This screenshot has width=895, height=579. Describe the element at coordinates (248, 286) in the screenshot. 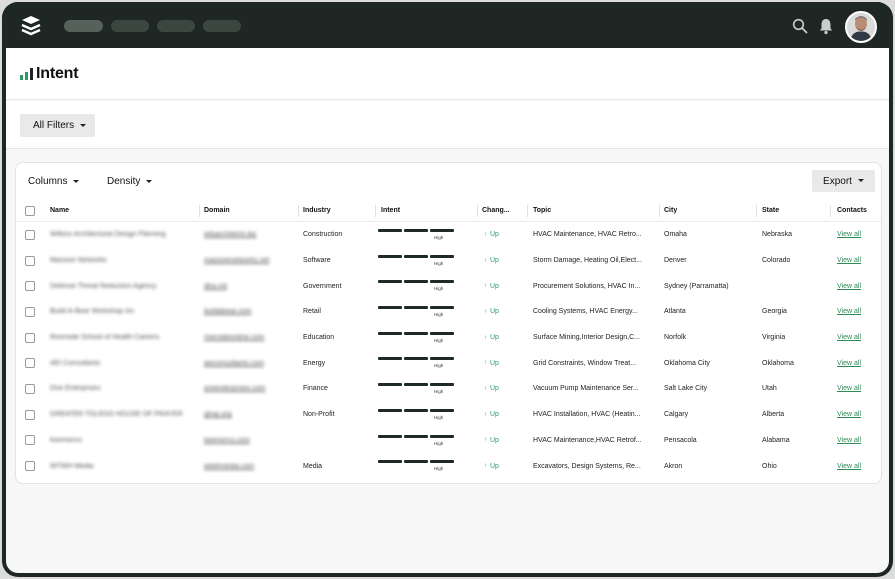

I see `company-domain: dtra.mil` at that location.